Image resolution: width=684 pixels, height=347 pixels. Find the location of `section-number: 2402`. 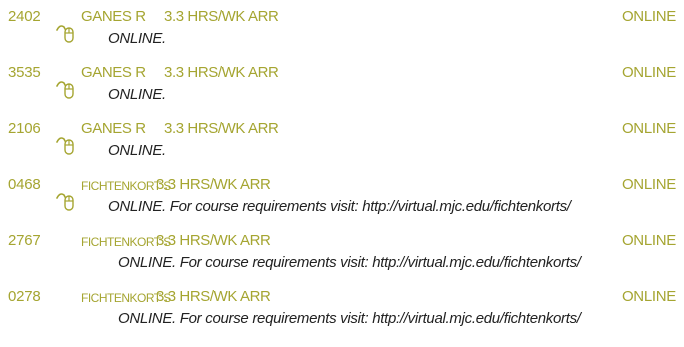

section-number: 2402 is located at coordinates (24, 16).